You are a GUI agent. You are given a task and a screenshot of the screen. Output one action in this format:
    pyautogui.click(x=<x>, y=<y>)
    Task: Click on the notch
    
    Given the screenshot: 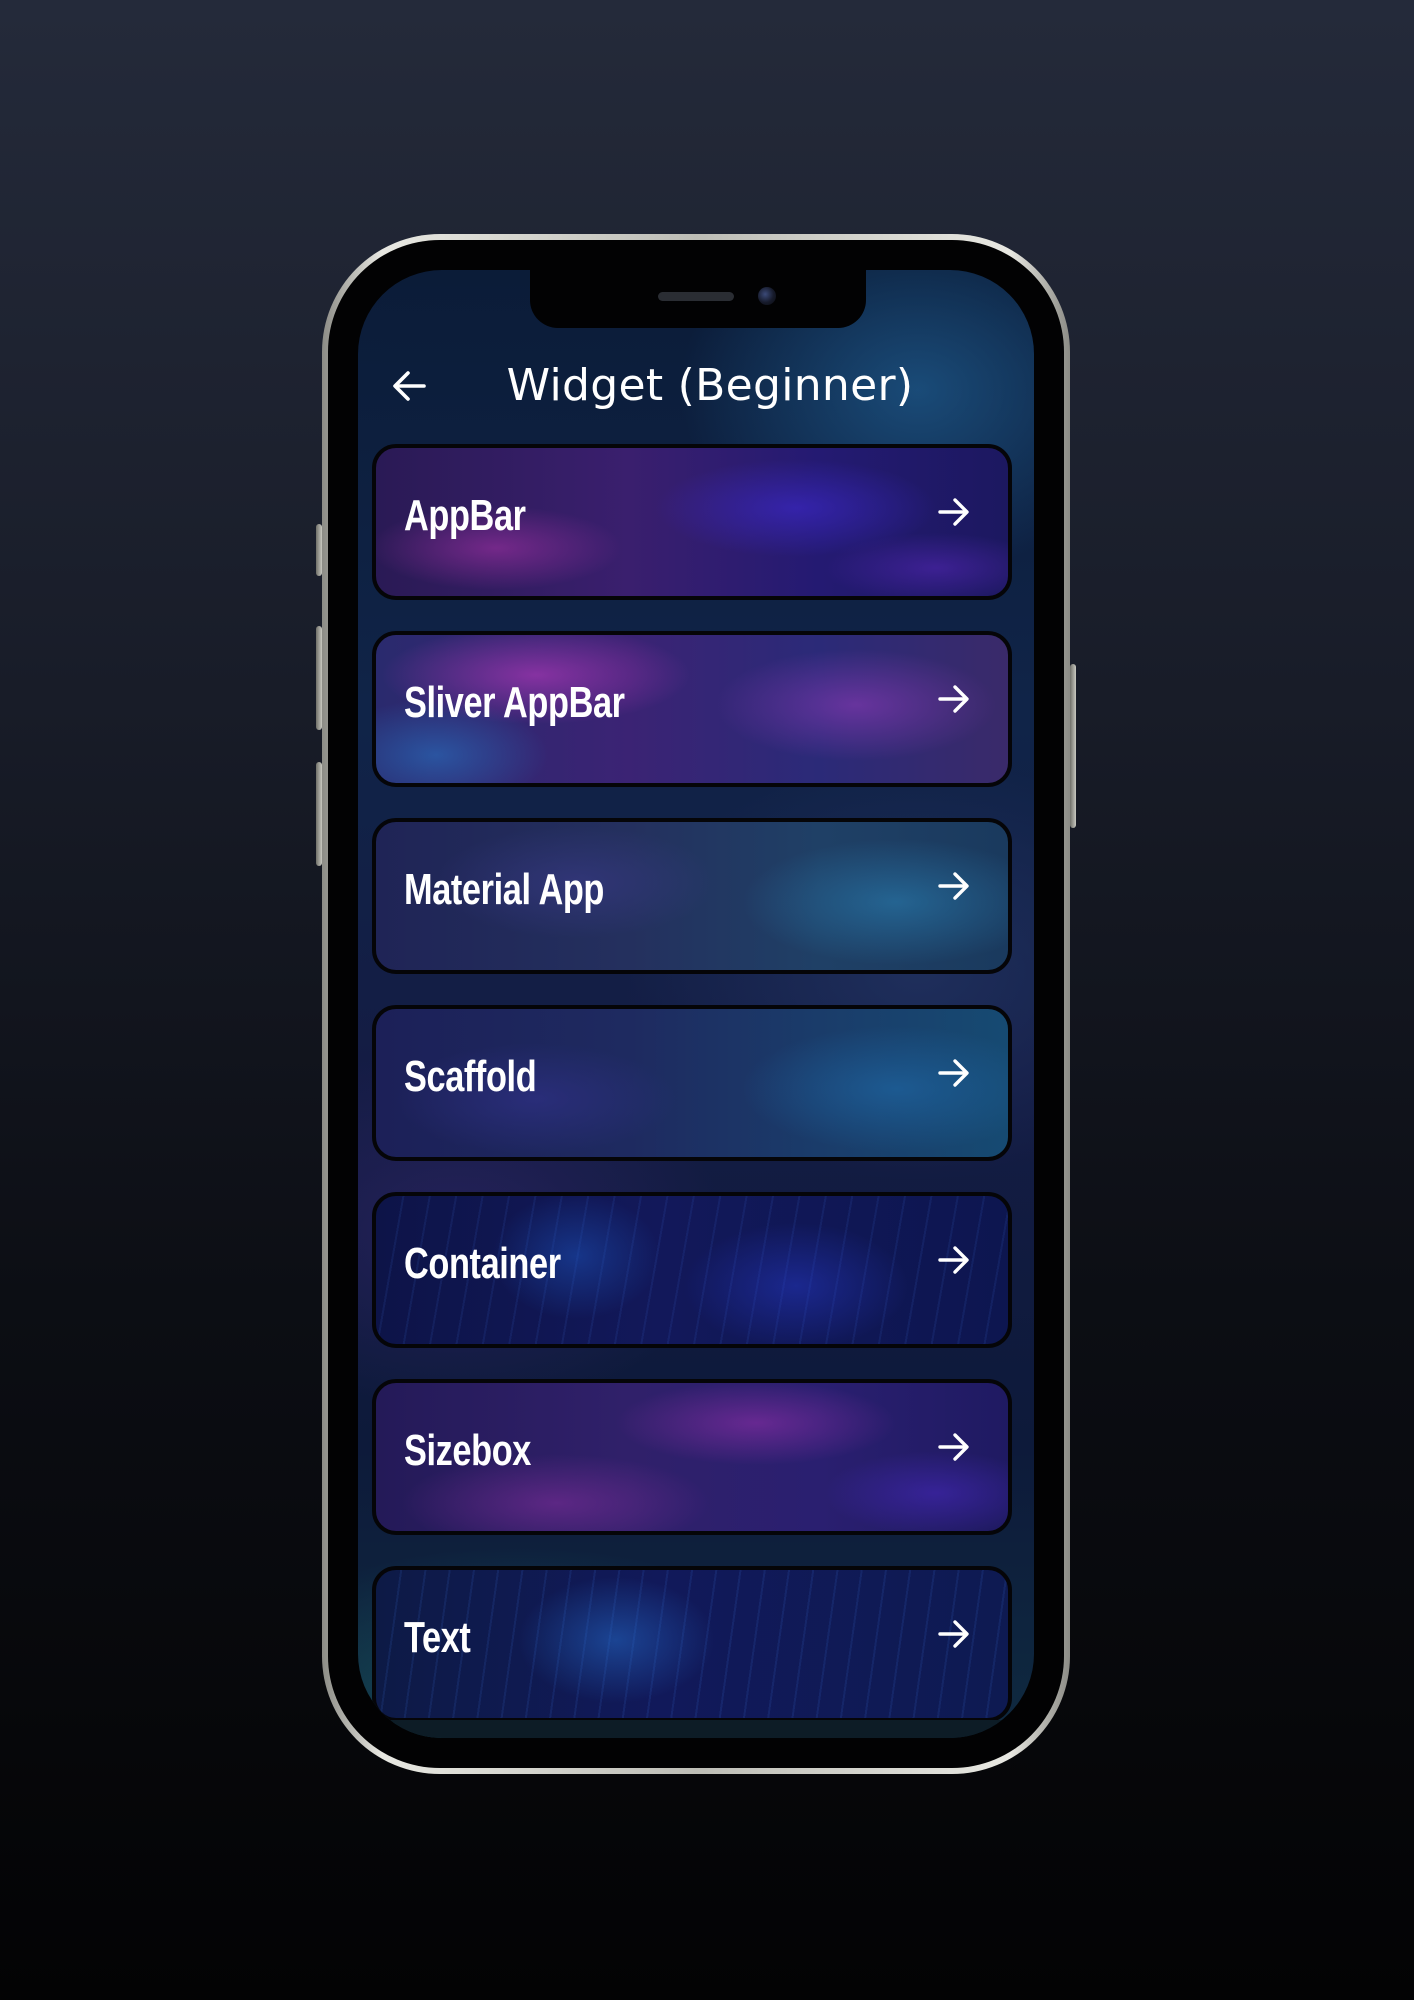 What is the action you would take?
    pyautogui.click(x=698, y=299)
    